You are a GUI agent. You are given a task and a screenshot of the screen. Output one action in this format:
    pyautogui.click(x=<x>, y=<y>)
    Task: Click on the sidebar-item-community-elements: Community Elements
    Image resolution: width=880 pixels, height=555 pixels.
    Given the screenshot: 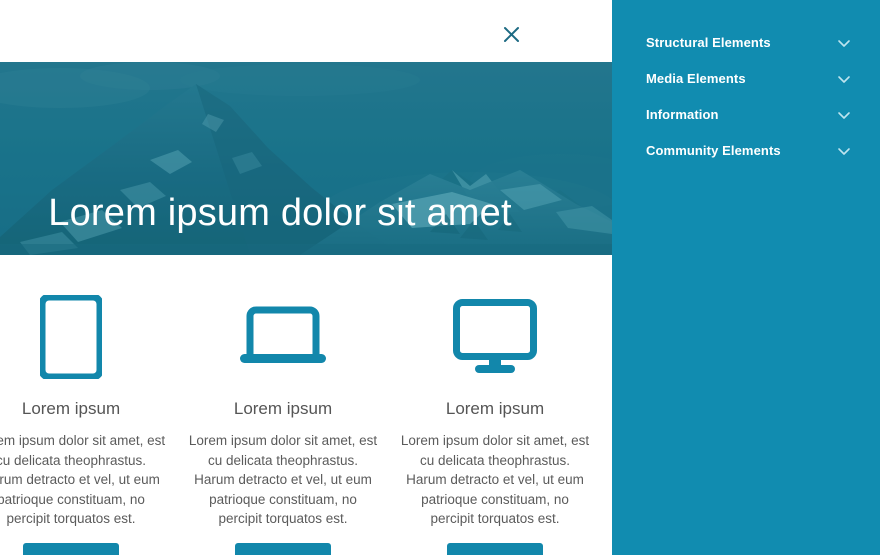 What is the action you would take?
    pyautogui.click(x=746, y=150)
    